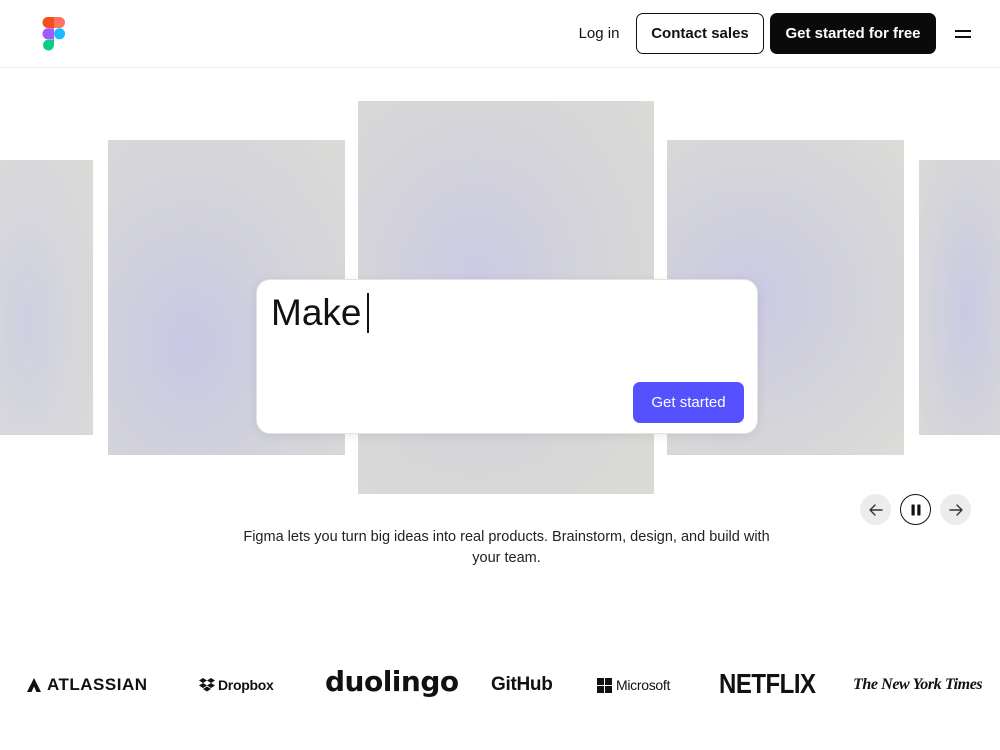 This screenshot has width=1000, height=750. I want to click on dropbox-mark-icon, so click(207, 685).